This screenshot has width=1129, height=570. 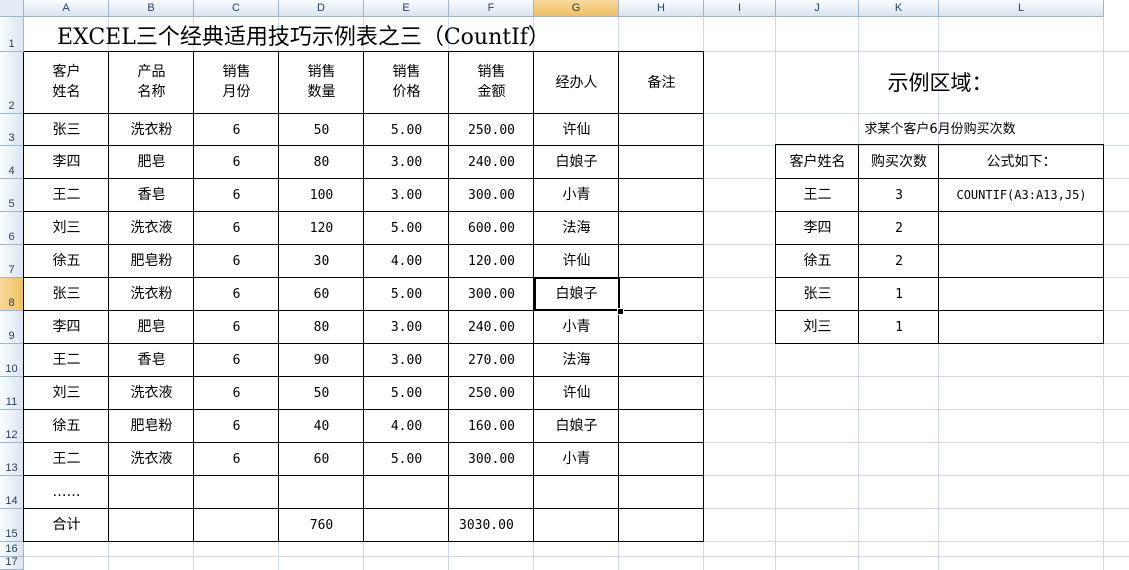 I want to click on table-cell: 100, so click(x=321, y=195).